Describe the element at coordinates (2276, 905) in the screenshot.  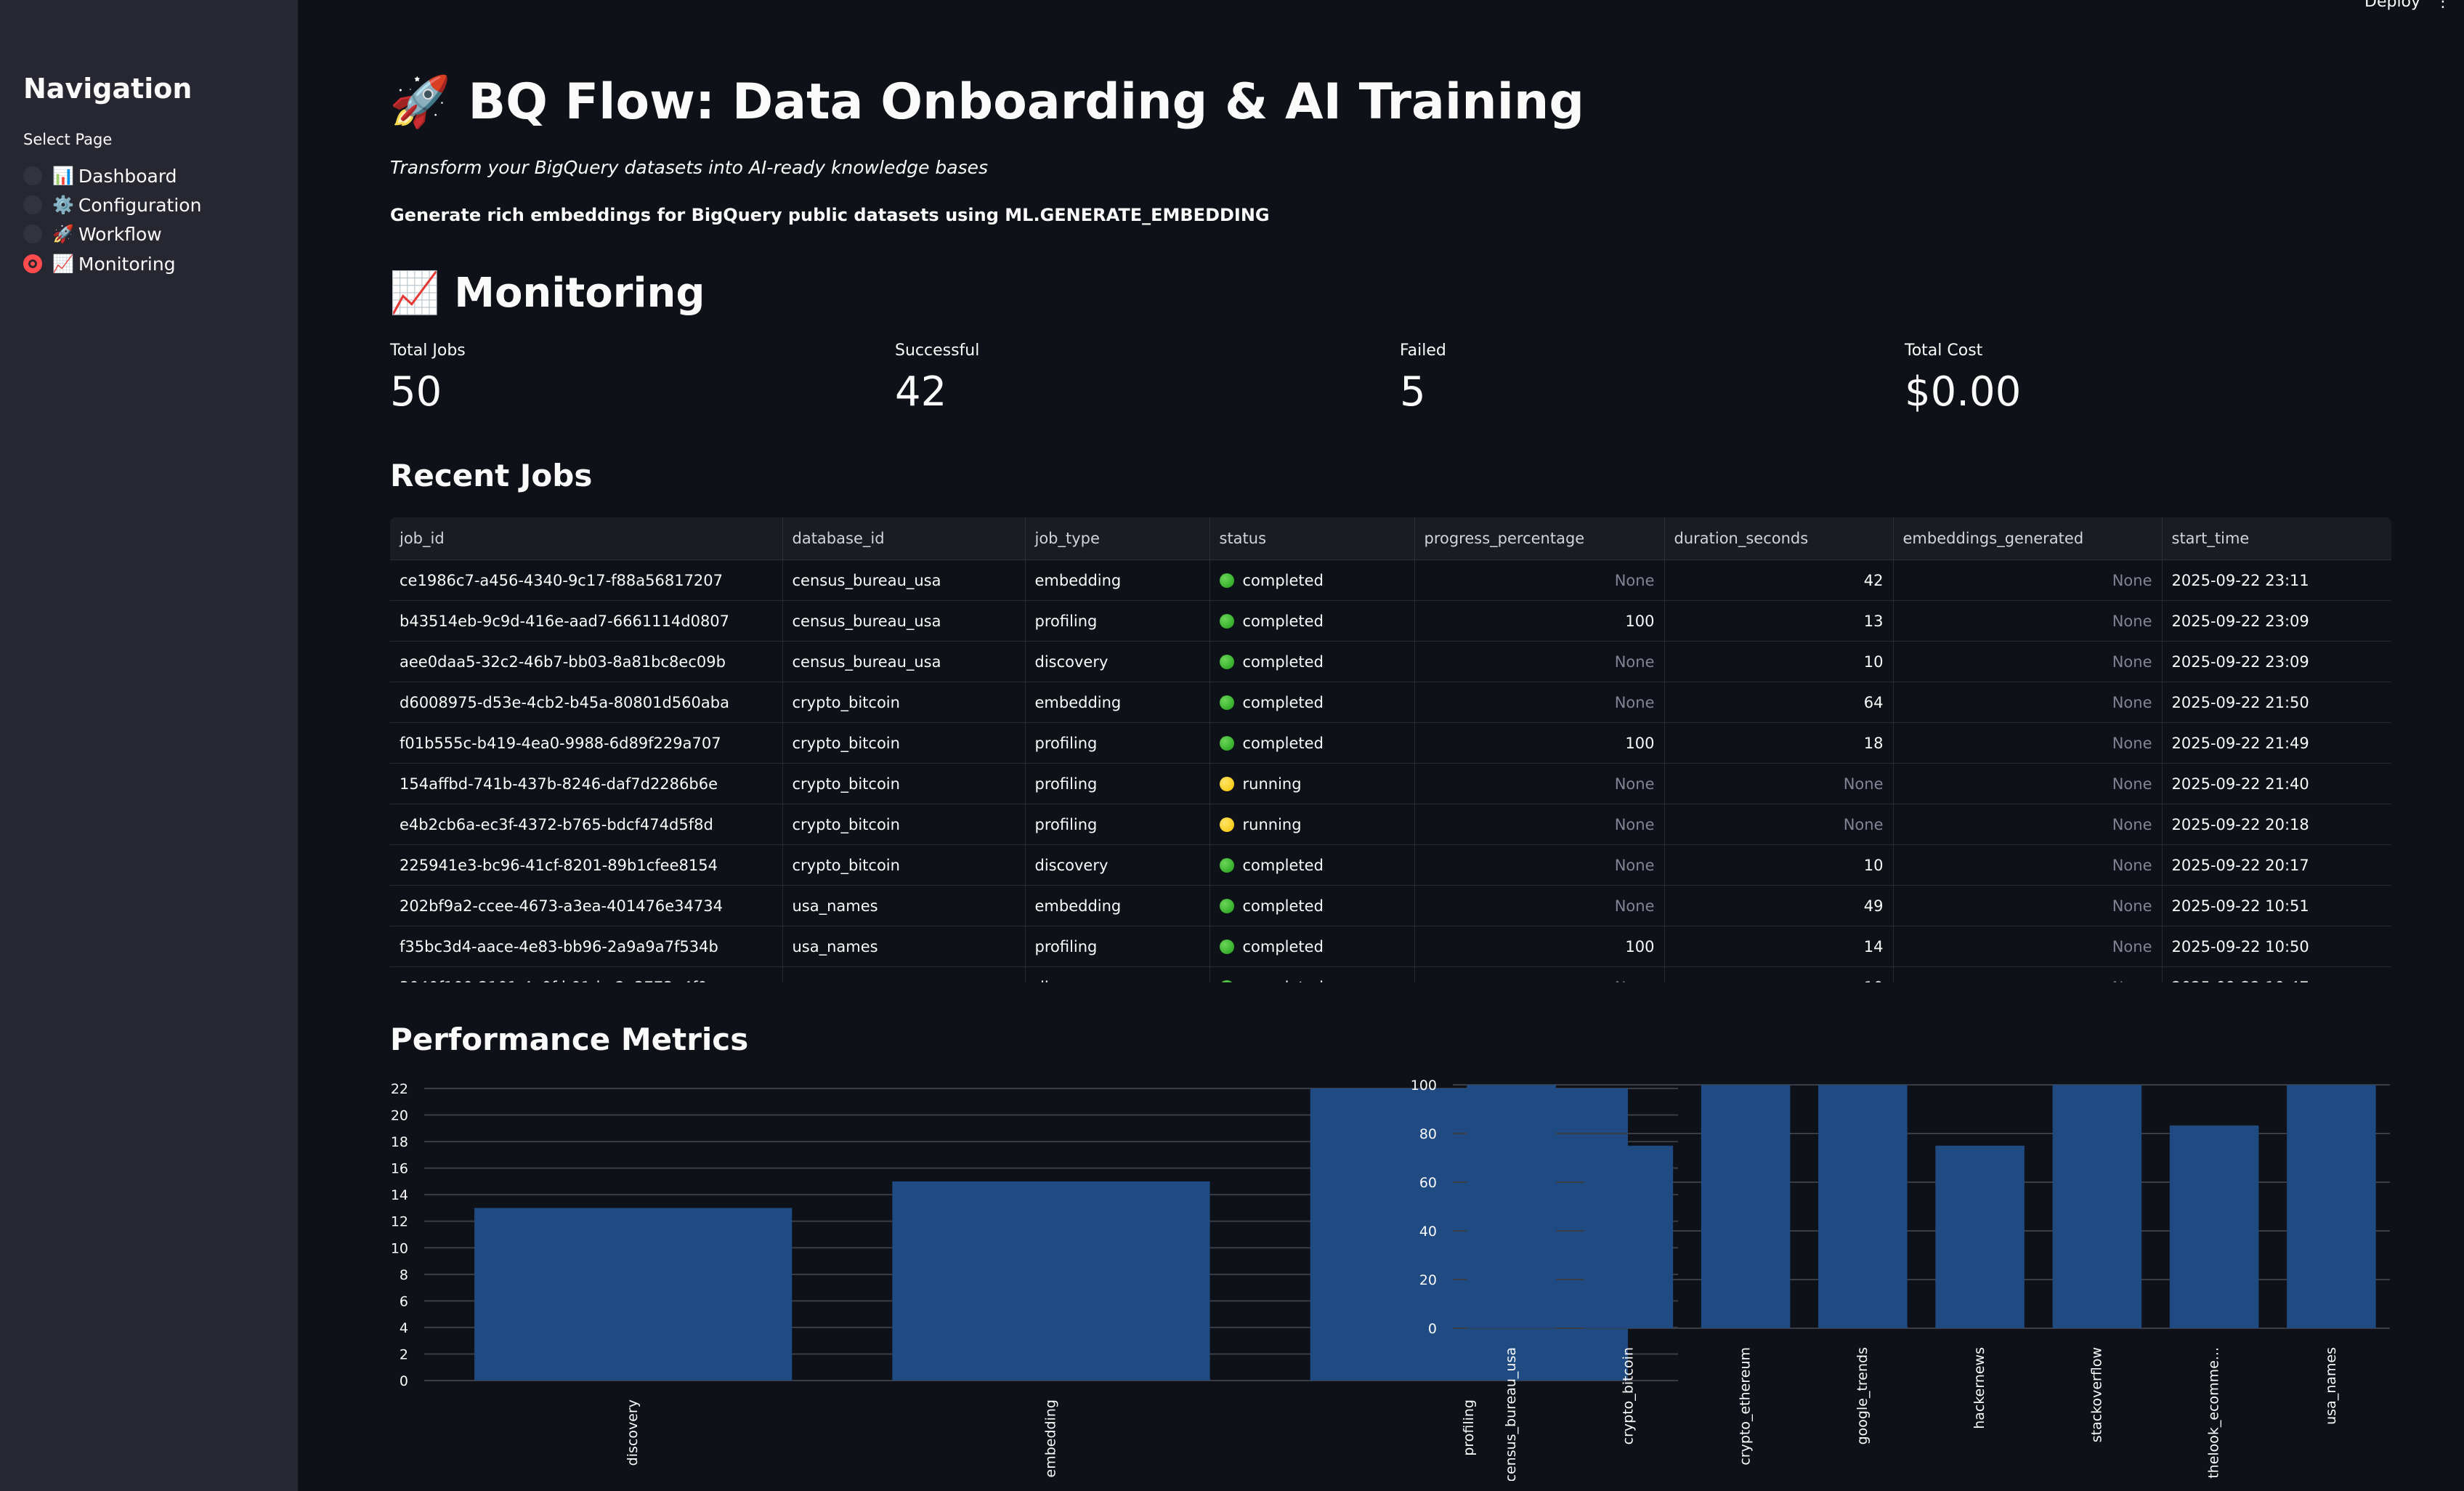
I see `start-time-cell: 2025-09-22 10:51` at that location.